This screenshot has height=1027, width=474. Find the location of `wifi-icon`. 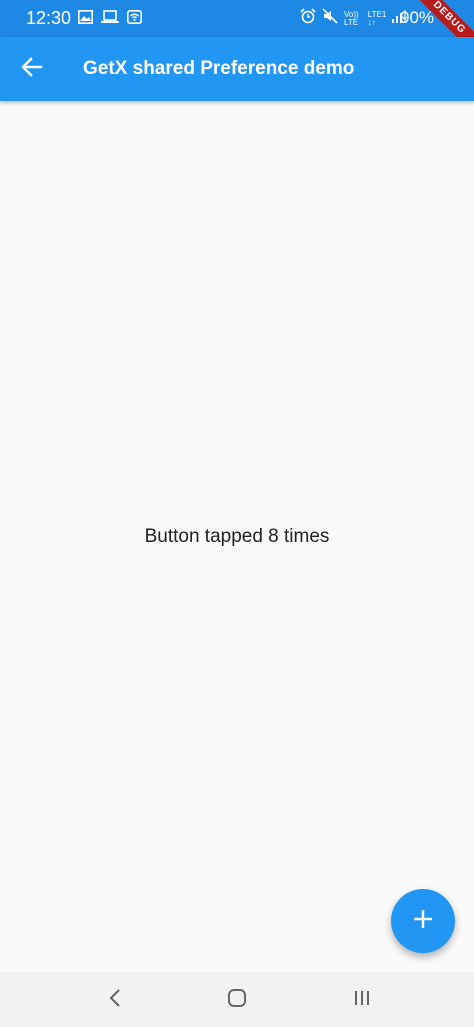

wifi-icon is located at coordinates (134, 19).